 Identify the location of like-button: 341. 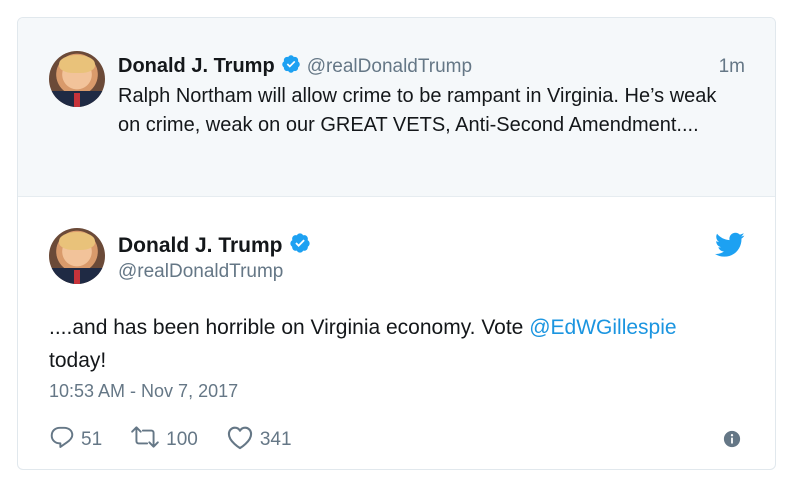
(259, 440).